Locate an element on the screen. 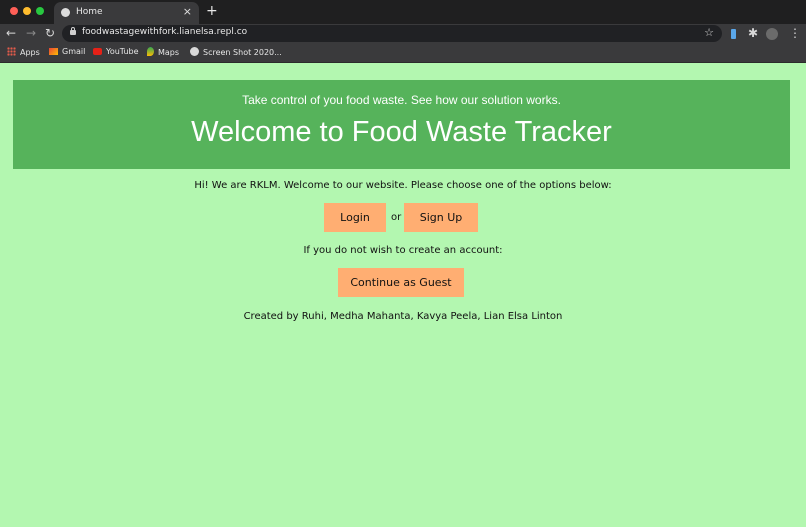 The width and height of the screenshot is (806, 527). reload-icon: ↻ is located at coordinates (50, 33).